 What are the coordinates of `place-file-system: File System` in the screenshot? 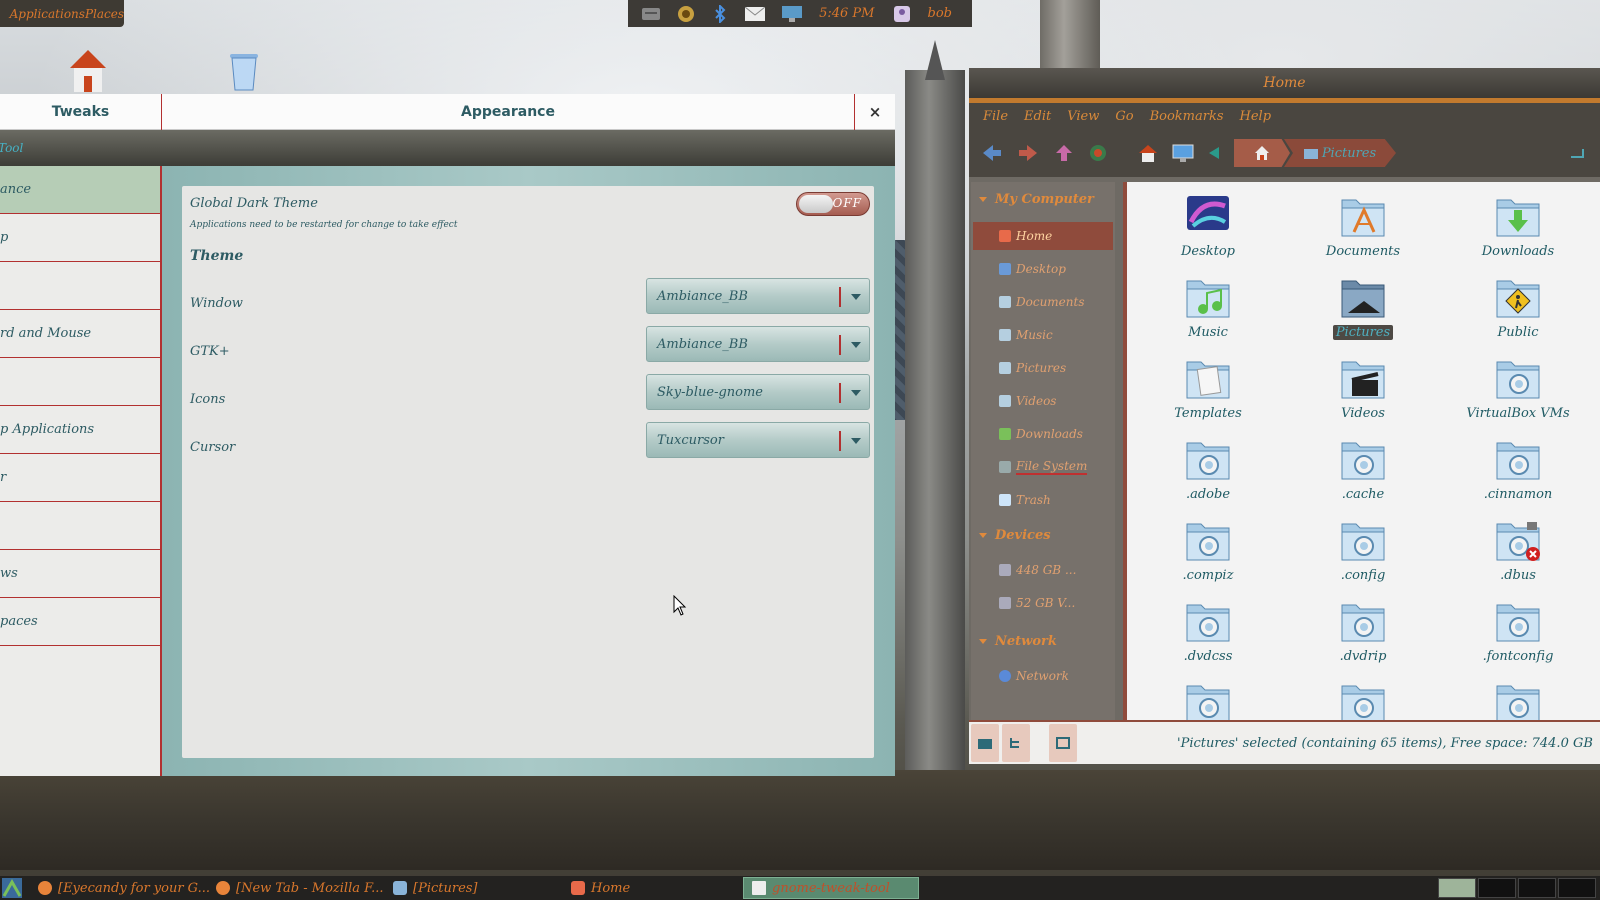 It's located at (1043, 467).